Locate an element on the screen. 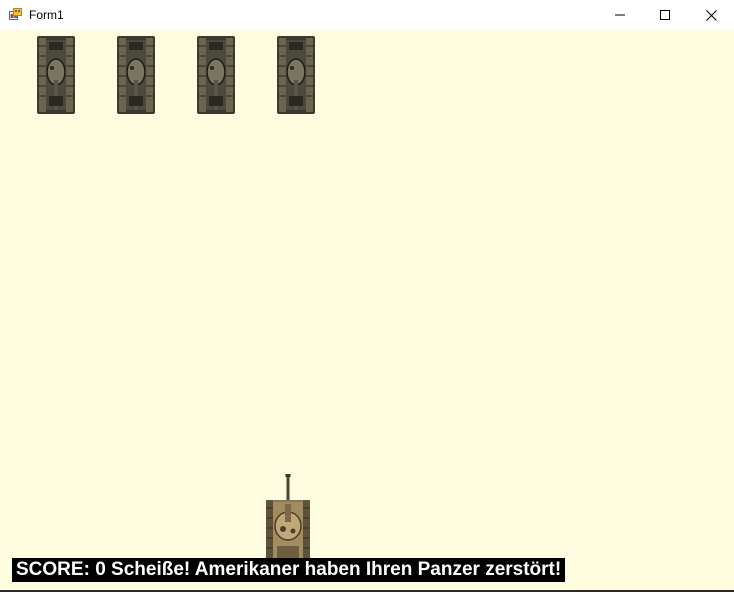 The width and height of the screenshot is (734, 592). title-bar: Form1 is located at coordinates (367, 15).